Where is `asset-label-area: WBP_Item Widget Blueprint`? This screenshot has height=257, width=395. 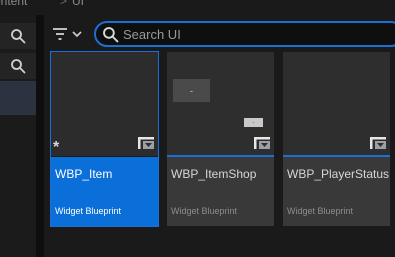
asset-label-area: WBP_Item Widget Blueprint is located at coordinates (104, 191).